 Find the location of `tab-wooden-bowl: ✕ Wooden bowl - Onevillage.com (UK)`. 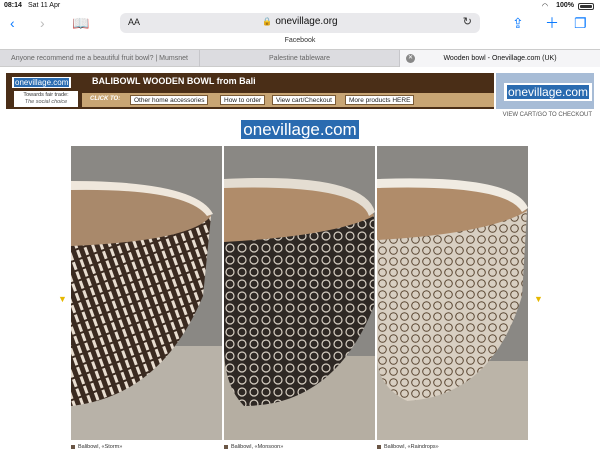

tab-wooden-bowl: ✕ Wooden bowl - Onevillage.com (UK) is located at coordinates (500, 58).